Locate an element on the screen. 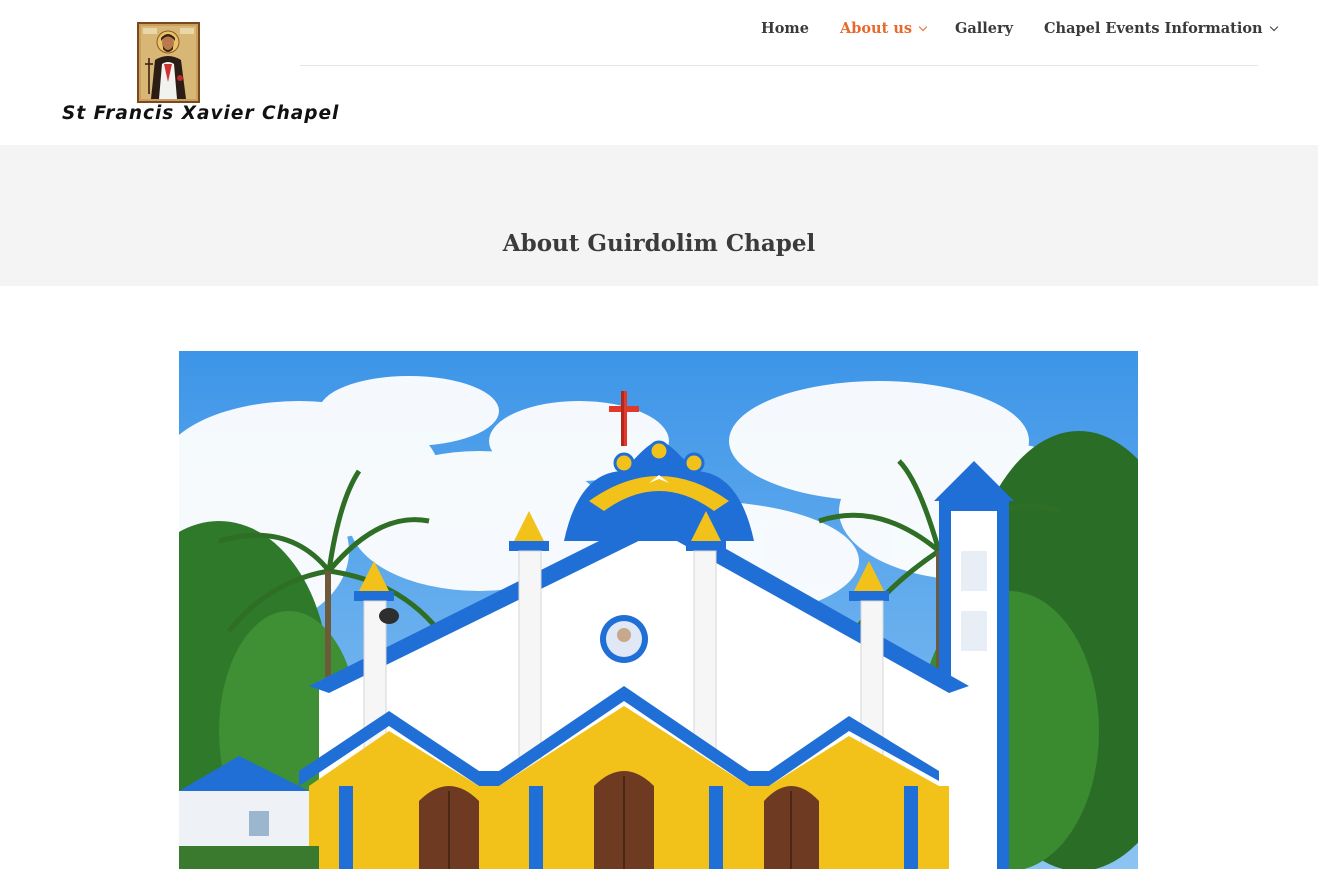 The height and width of the screenshot is (869, 1318). nav-about-us-label: About us is located at coordinates (876, 28).